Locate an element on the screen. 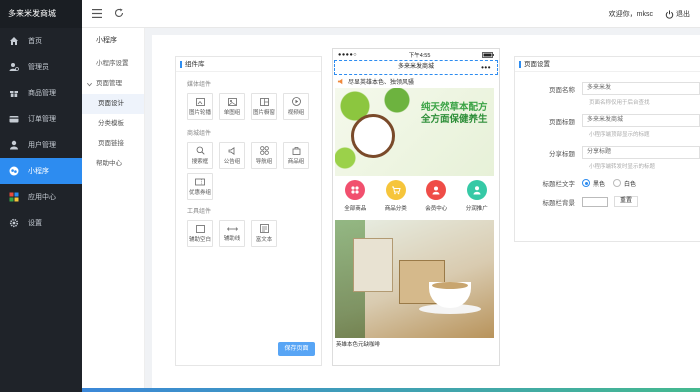 The width and height of the screenshot is (700, 392). radio-black: 黑色 is located at coordinates (593, 183).